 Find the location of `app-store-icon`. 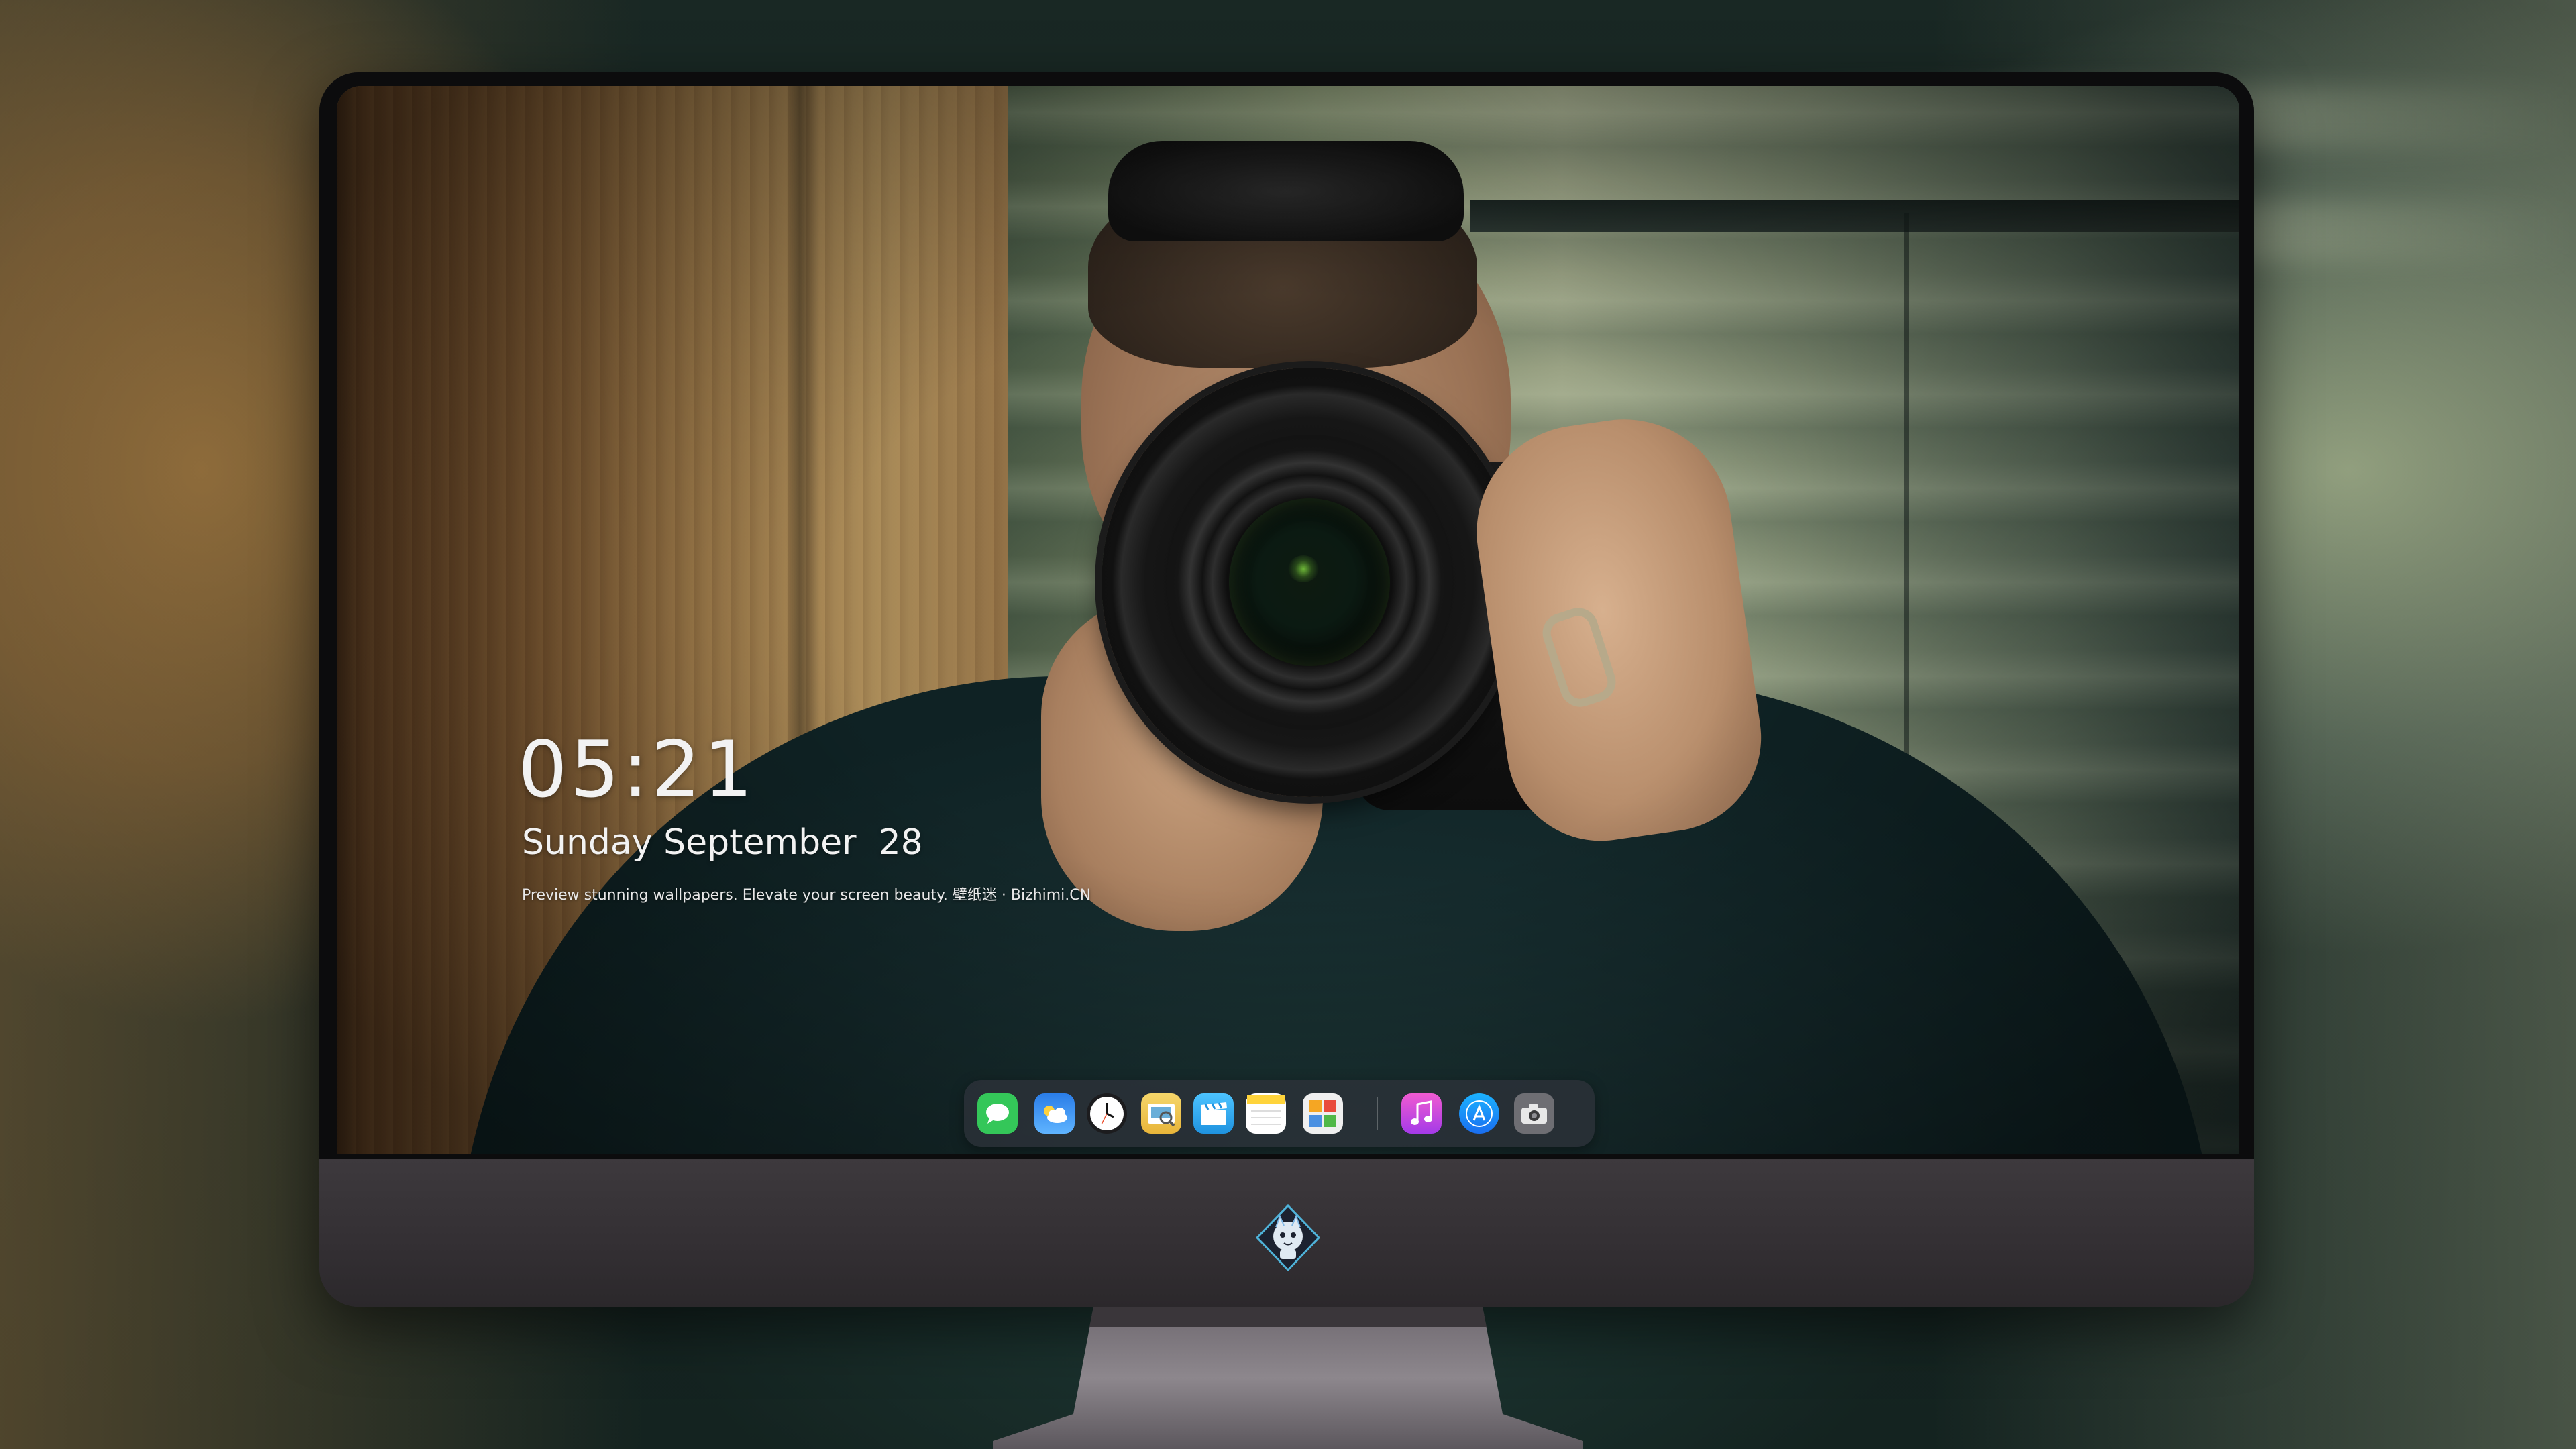

app-store-icon is located at coordinates (1479, 1113).